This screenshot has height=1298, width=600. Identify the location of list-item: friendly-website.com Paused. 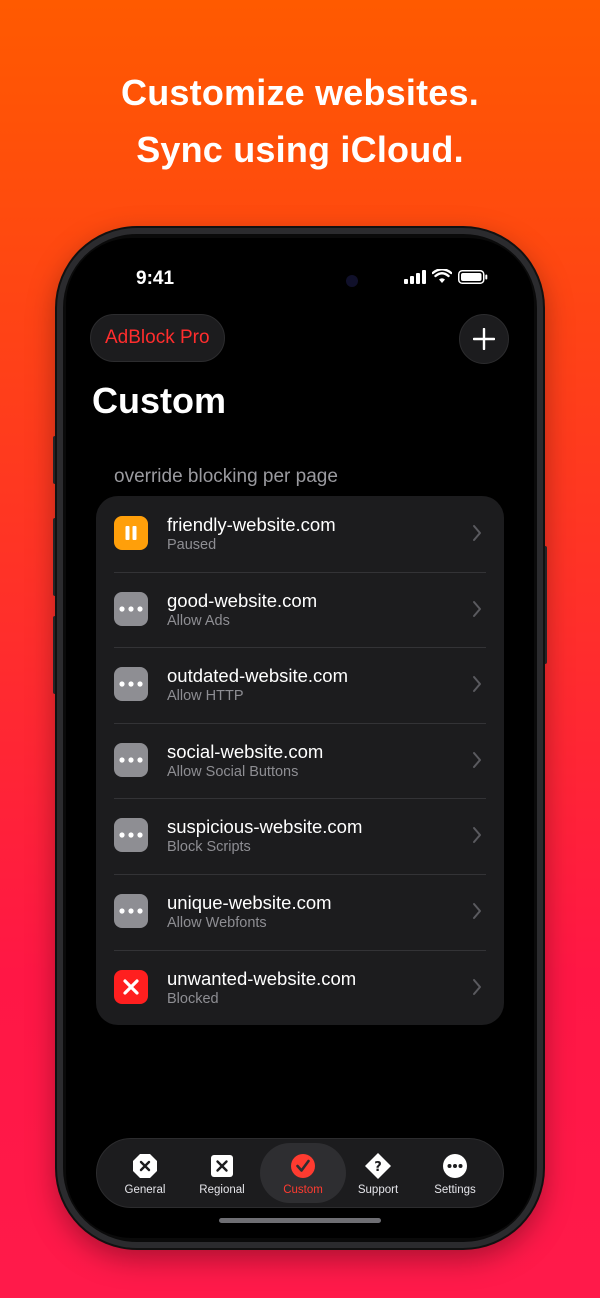
(300, 534).